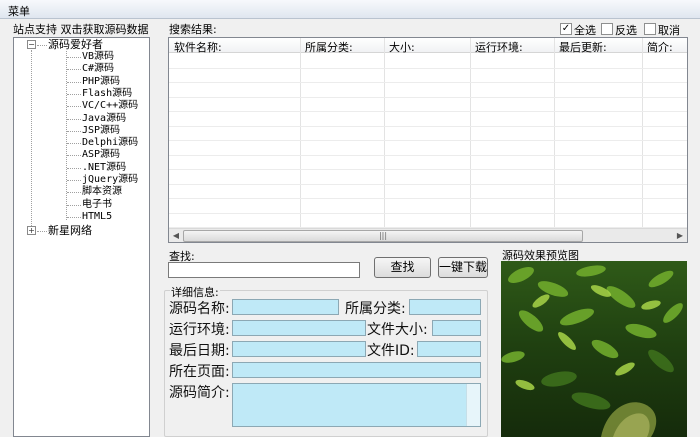 The width and height of the screenshot is (700, 437). Describe the element at coordinates (583, 47) in the screenshot. I see `column-header-updated: 最后更新:` at that location.